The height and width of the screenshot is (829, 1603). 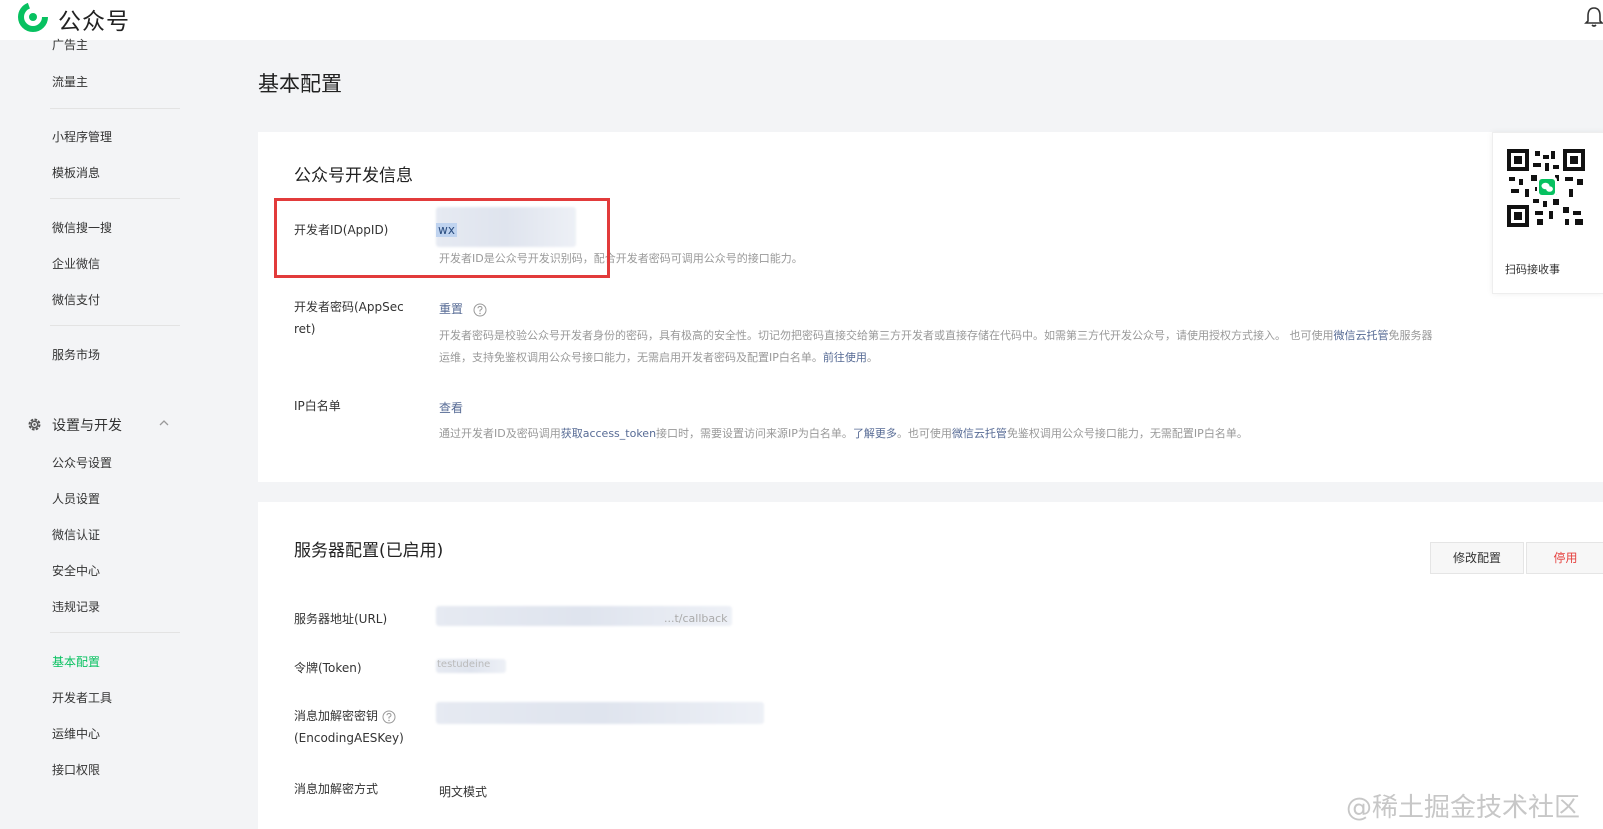 What do you see at coordinates (76, 354) in the screenshot?
I see `sidebar-item-service-market: 服务市场` at bounding box center [76, 354].